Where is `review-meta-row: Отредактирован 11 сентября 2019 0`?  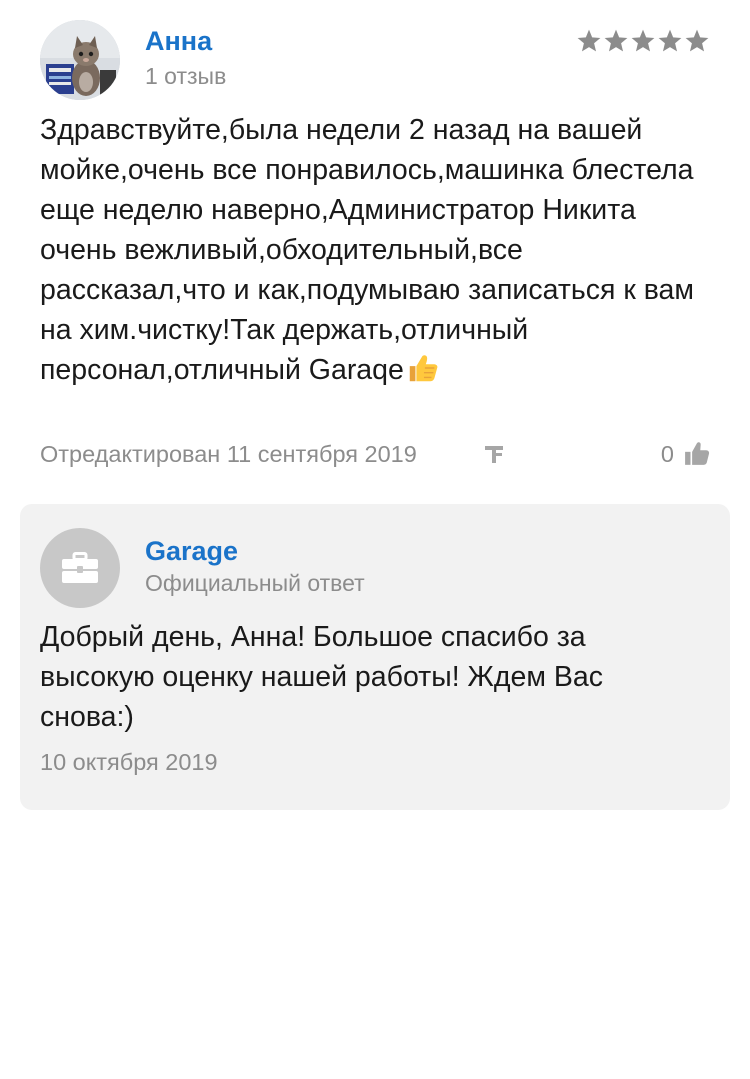
review-meta-row: Отредактирован 11 сентября 2019 0 is located at coordinates (375, 454).